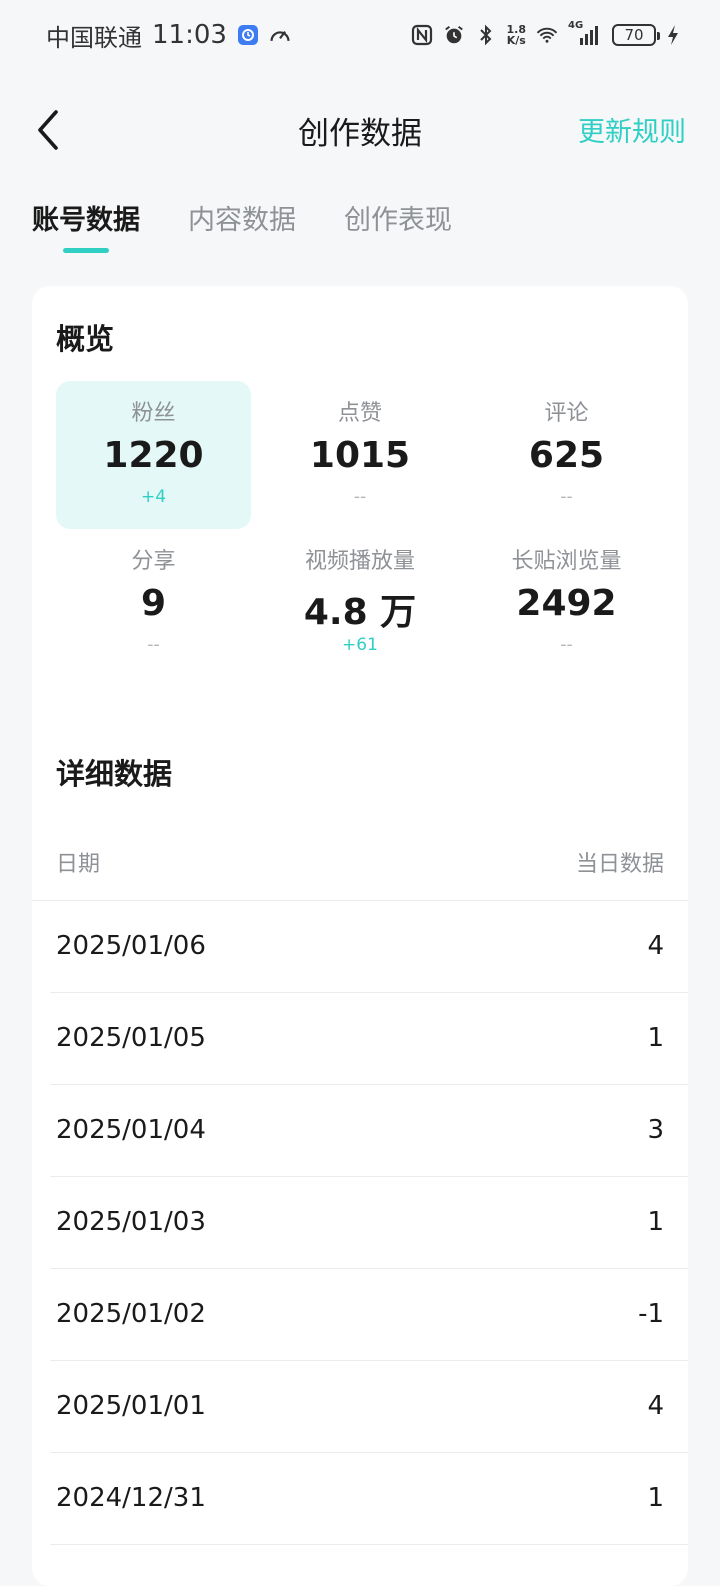  I want to click on detail-title: 详细数据, so click(114, 774).